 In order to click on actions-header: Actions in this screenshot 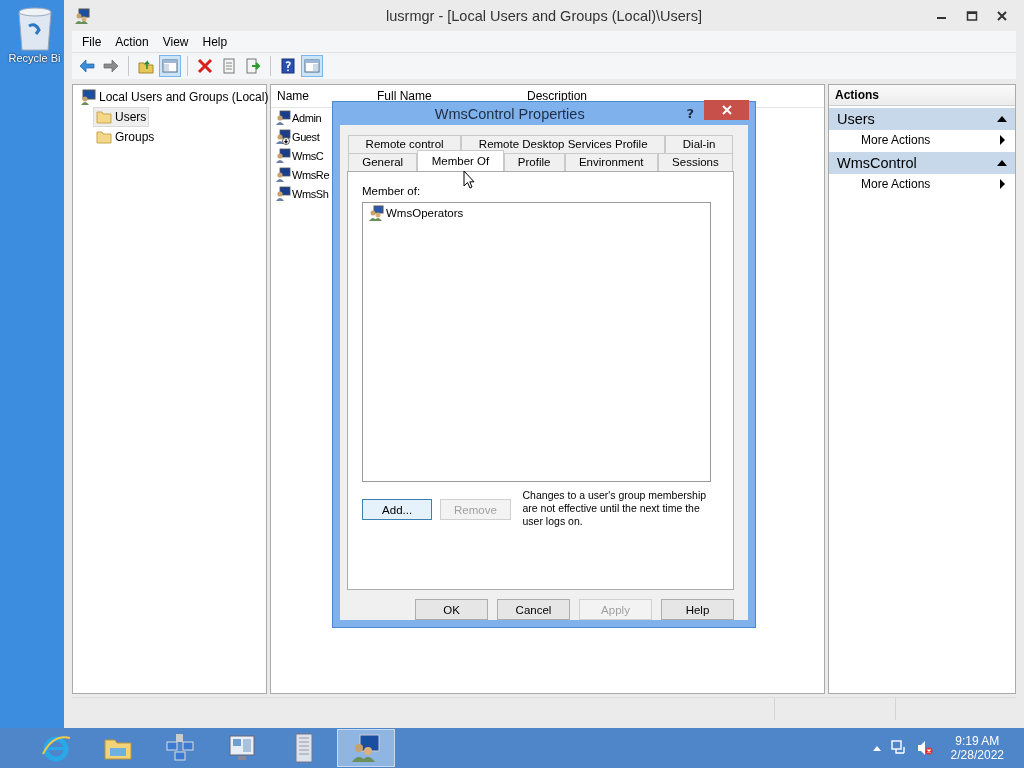, I will do `click(922, 95)`.